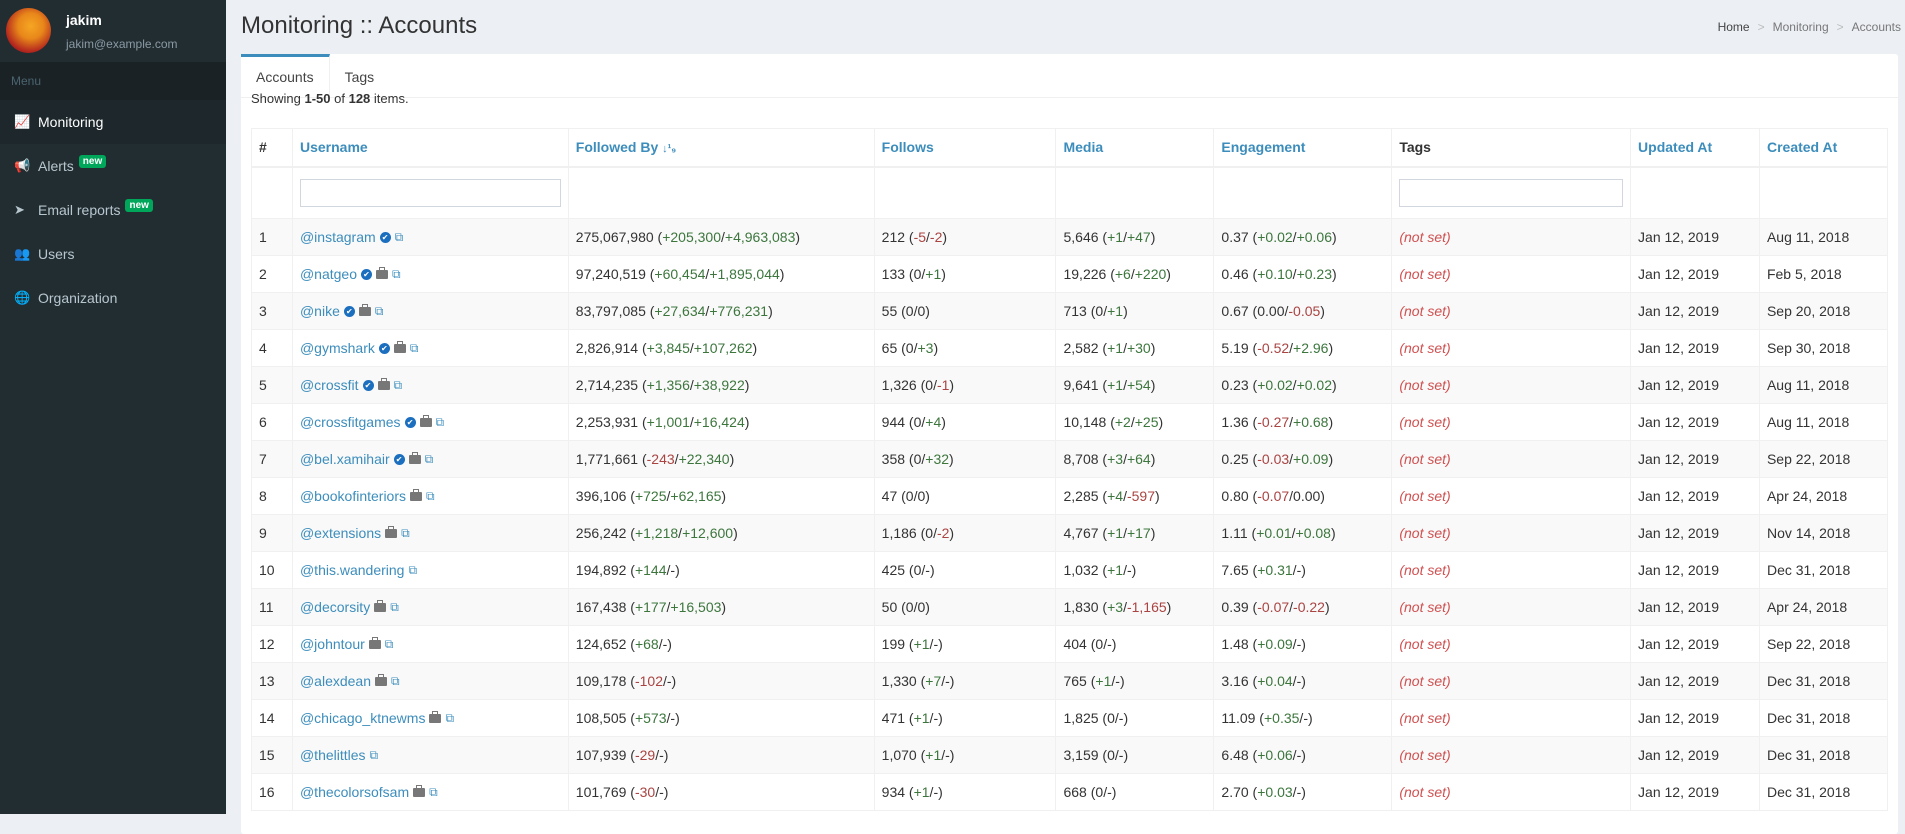 Image resolution: width=1905 pixels, height=834 pixels. I want to click on bullhorn-icon: 📢, so click(22, 165).